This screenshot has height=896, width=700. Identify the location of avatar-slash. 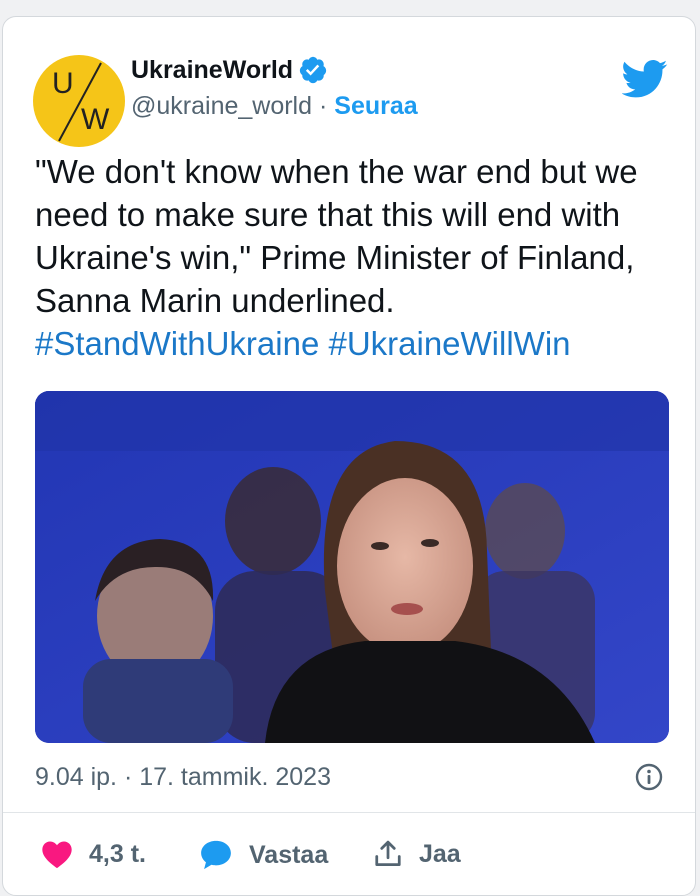
(80, 102).